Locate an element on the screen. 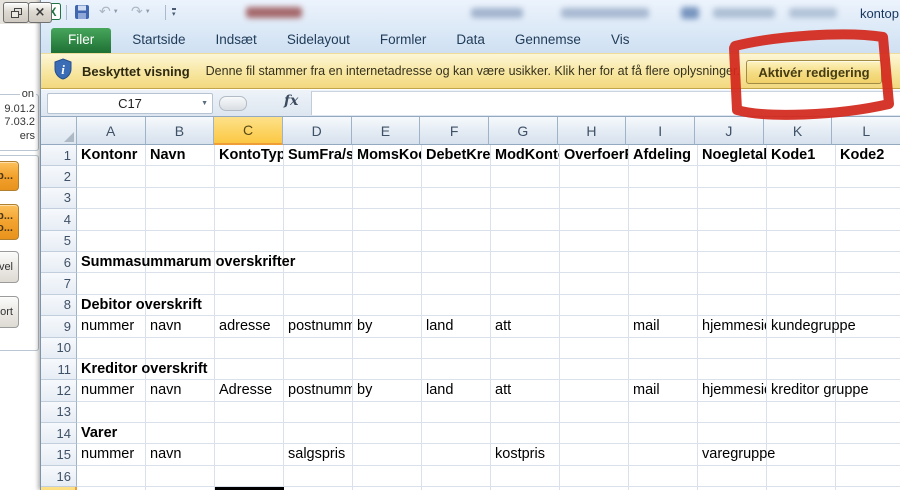  cell-F16 is located at coordinates (456, 476).